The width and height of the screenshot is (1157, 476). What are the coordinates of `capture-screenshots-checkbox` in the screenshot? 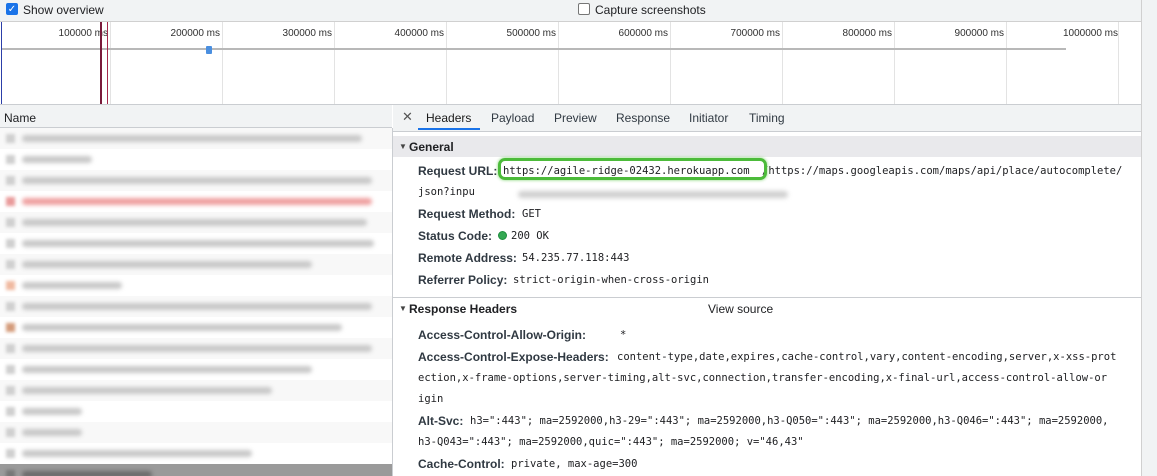 It's located at (584, 9).